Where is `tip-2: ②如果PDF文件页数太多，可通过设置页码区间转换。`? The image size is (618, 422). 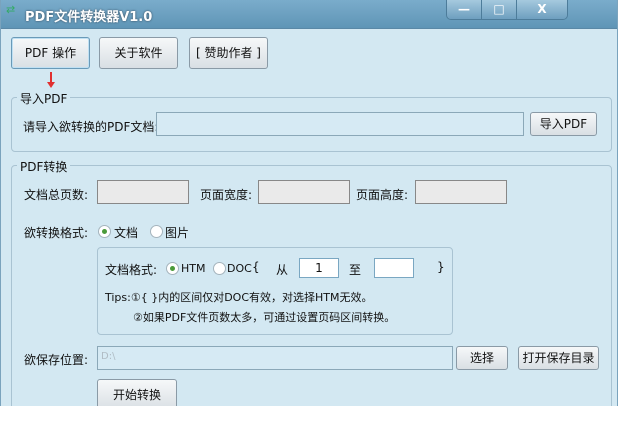
tip-2: ②如果PDF文件页数太多，可通过设置页码区间转换。 is located at coordinates (264, 317).